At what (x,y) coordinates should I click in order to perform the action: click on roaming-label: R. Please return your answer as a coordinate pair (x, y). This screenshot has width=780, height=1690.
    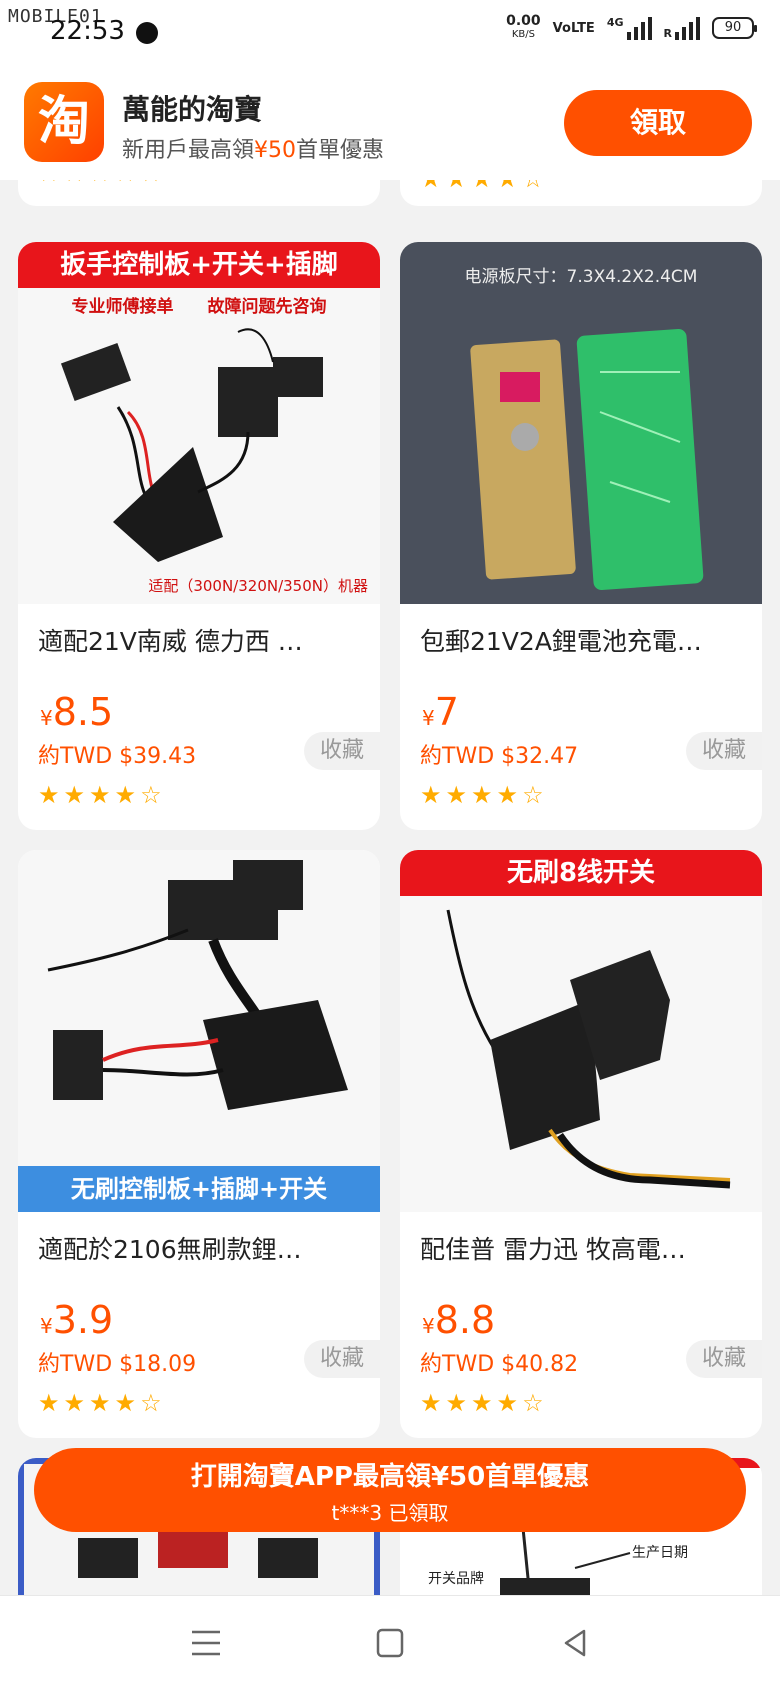
    Looking at the image, I should click on (667, 33).